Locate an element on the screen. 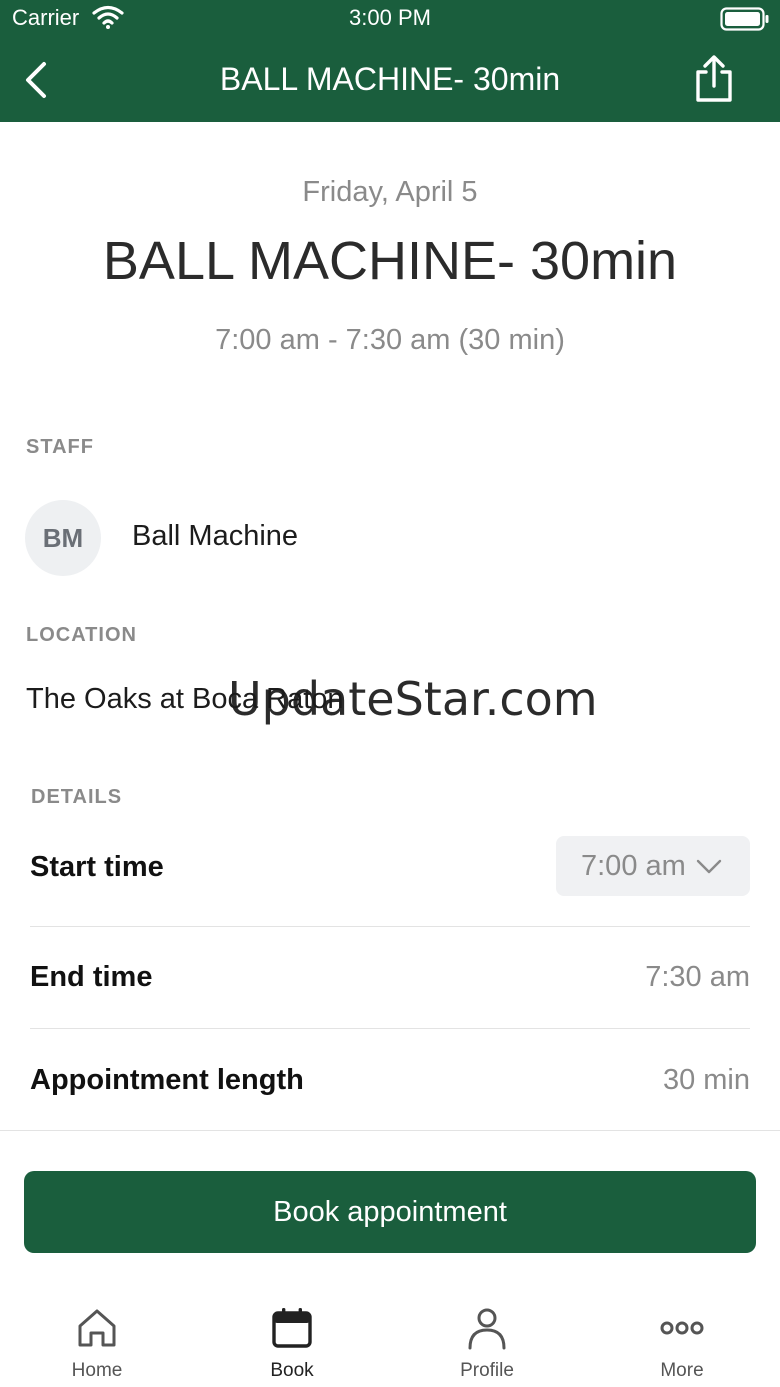 The image size is (780, 1387). tab-label: Home is located at coordinates (97, 1370).